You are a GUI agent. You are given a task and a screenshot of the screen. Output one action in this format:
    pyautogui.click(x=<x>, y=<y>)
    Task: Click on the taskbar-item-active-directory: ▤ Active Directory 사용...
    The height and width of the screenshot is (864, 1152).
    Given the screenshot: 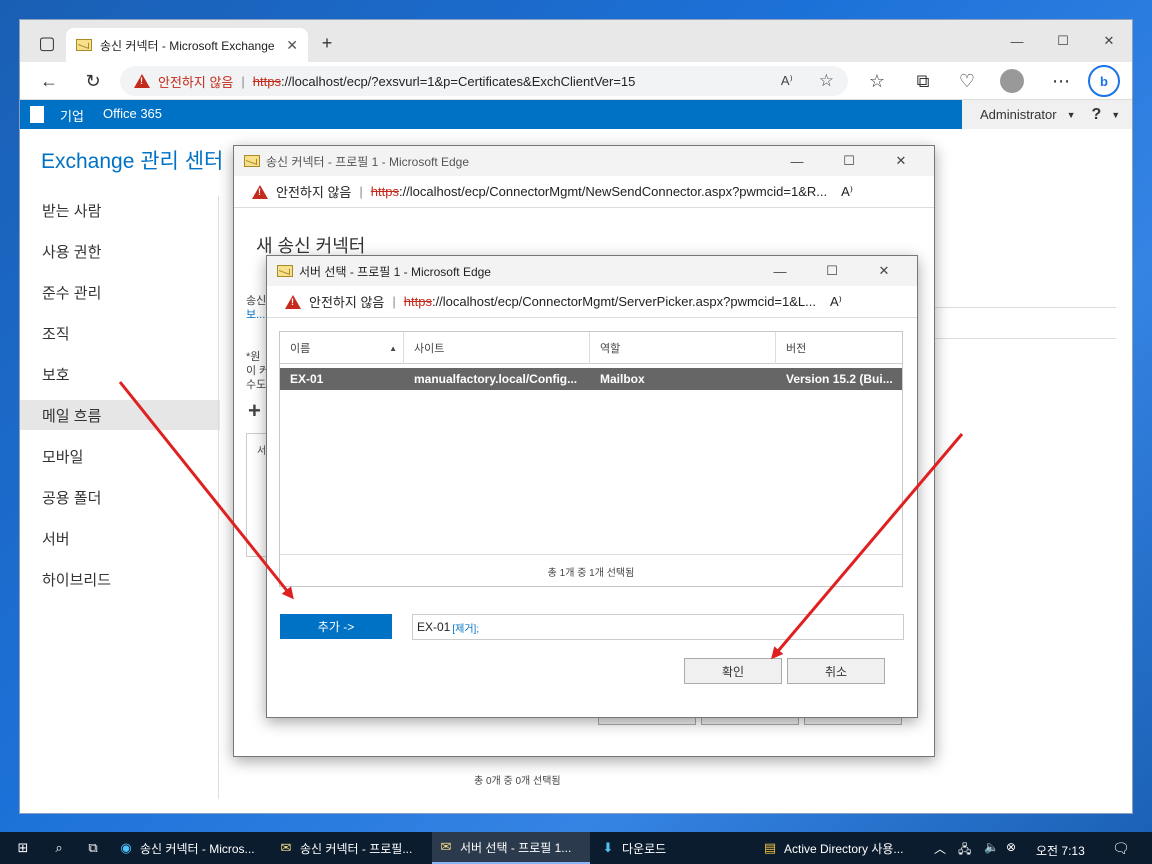 What is the action you would take?
    pyautogui.click(x=835, y=848)
    